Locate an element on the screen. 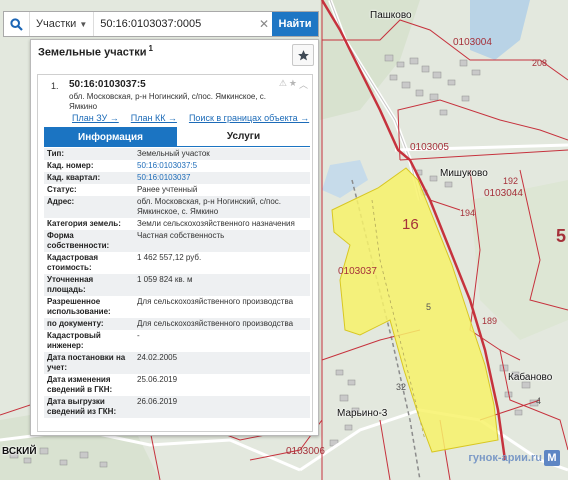  parcel-label-5-side: 5 is located at coordinates (561, 236).